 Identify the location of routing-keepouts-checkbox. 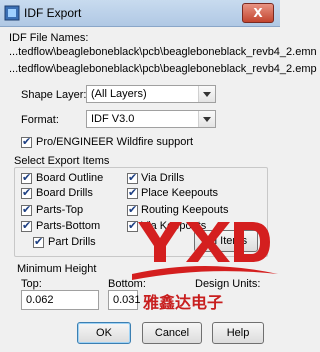
(132, 209).